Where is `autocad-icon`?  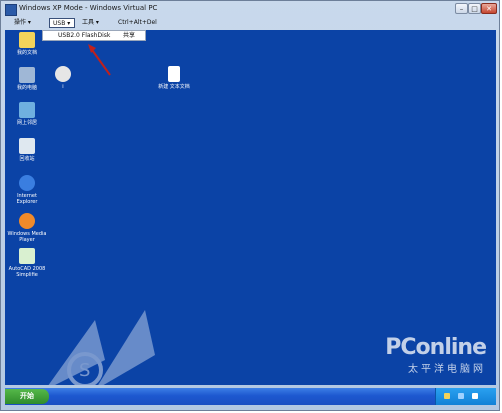 autocad-icon is located at coordinates (27, 256).